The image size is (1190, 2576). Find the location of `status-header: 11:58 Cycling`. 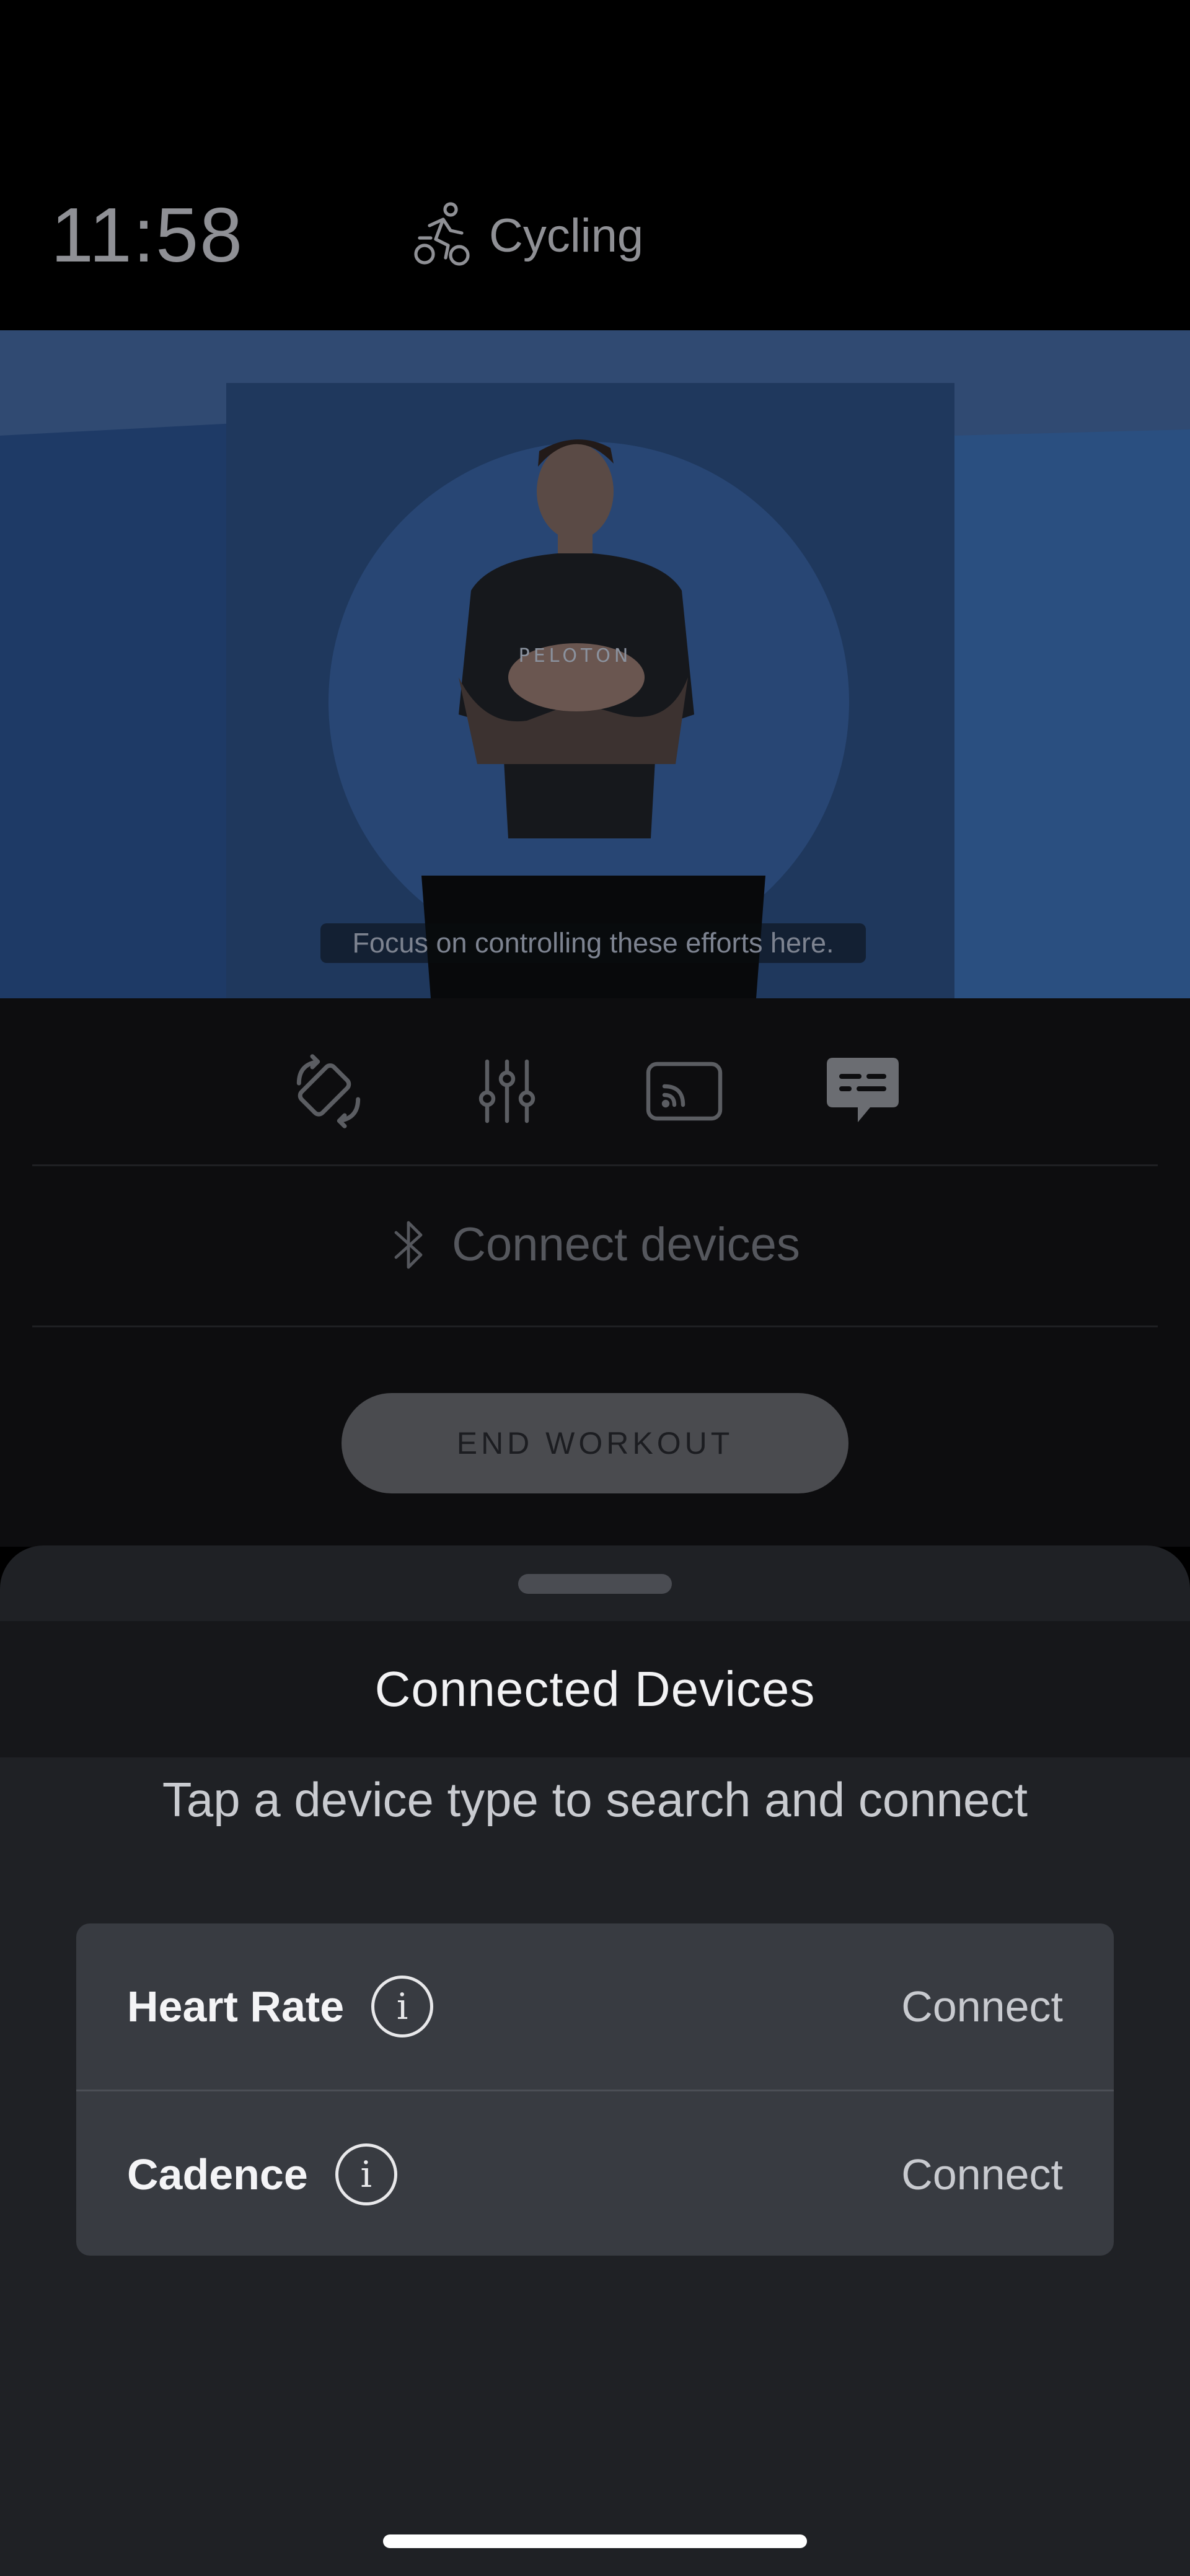

status-header: 11:58 Cycling is located at coordinates (595, 165).